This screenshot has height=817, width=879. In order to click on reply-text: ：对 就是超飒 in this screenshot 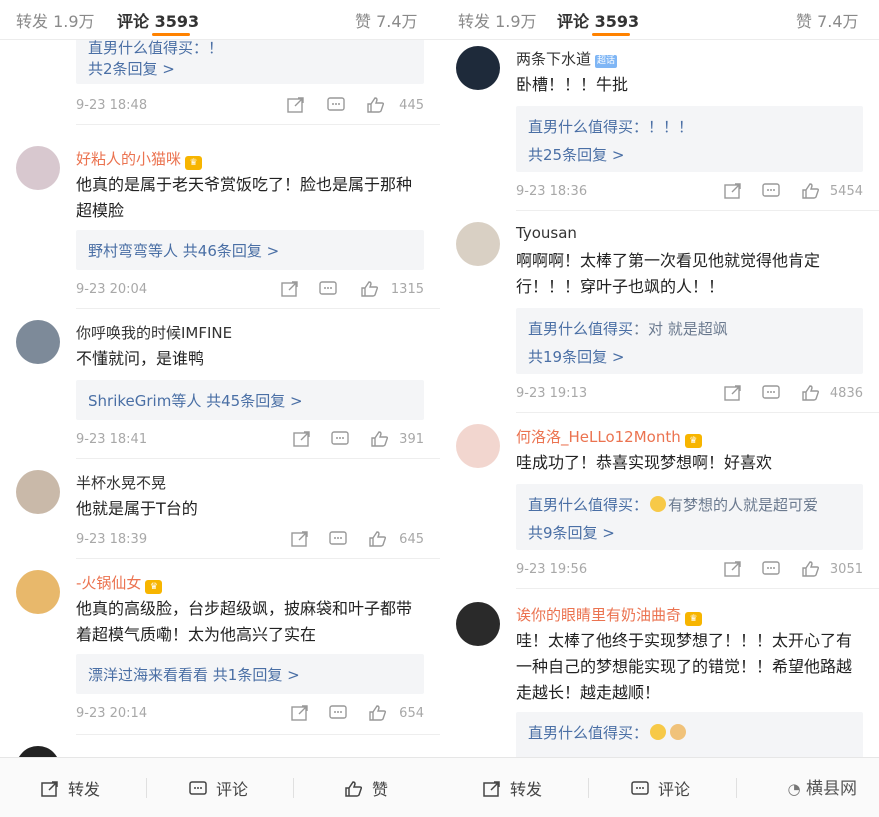, I will do `click(680, 329)`.